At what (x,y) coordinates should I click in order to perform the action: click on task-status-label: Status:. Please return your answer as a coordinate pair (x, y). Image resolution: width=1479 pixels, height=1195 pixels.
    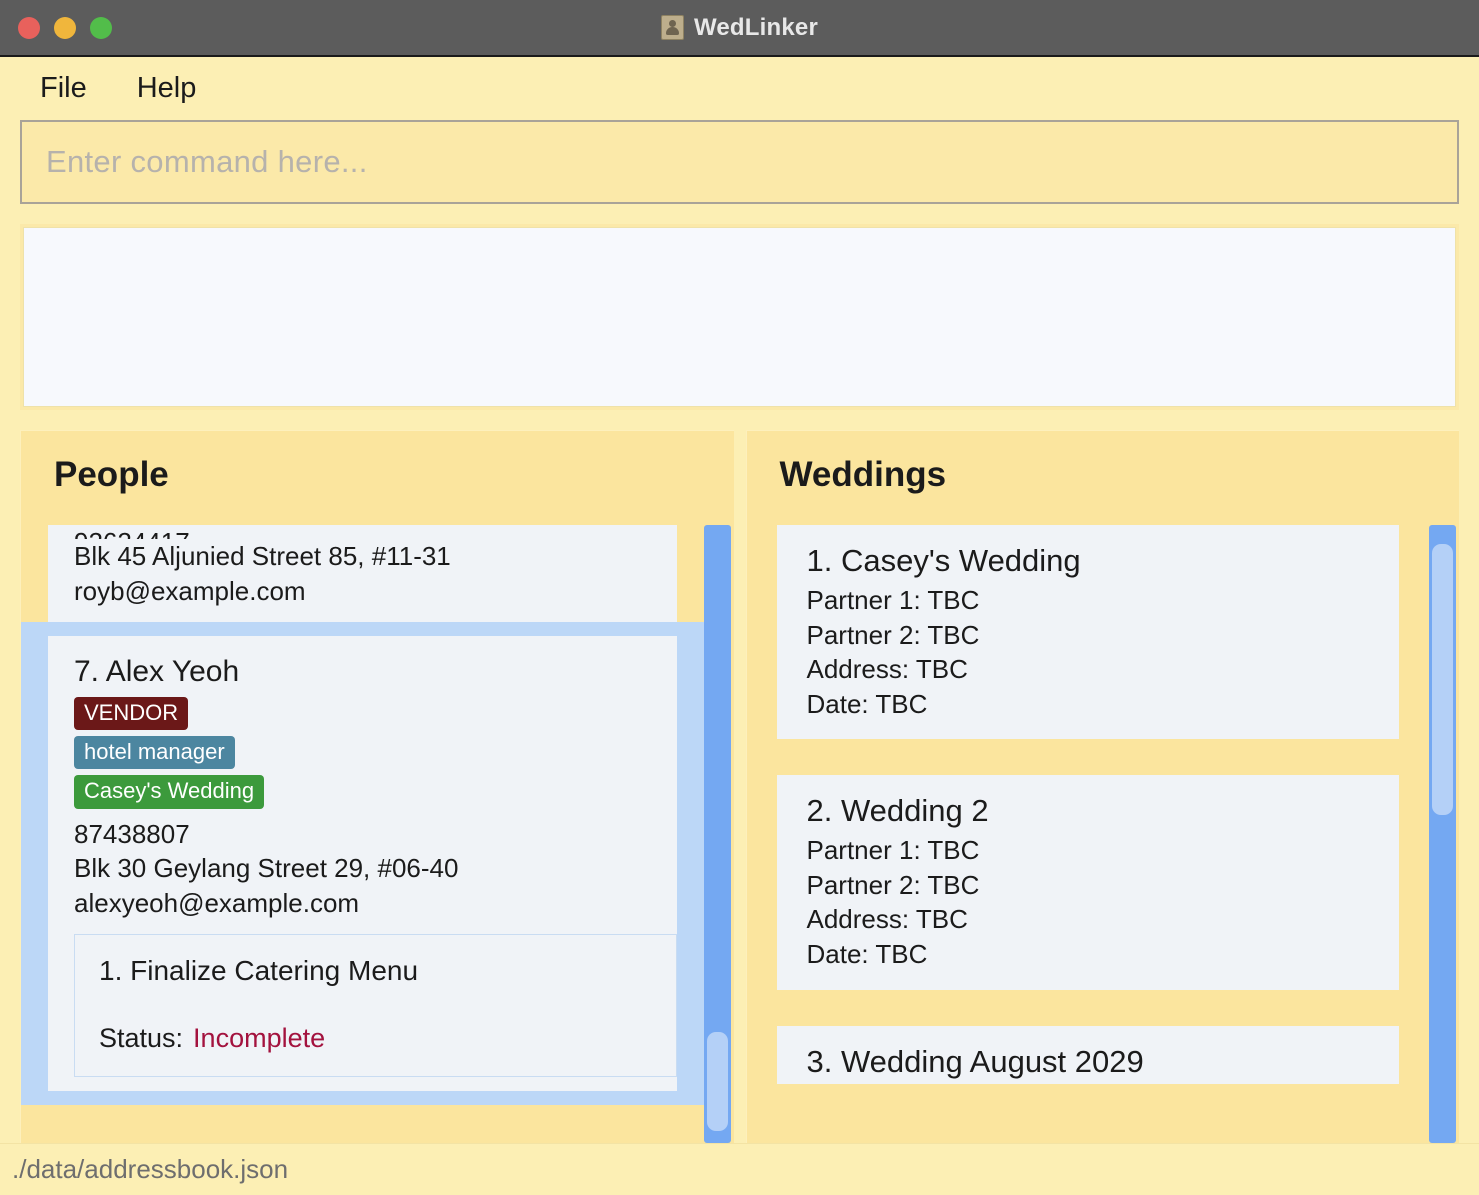
    Looking at the image, I should click on (141, 1038).